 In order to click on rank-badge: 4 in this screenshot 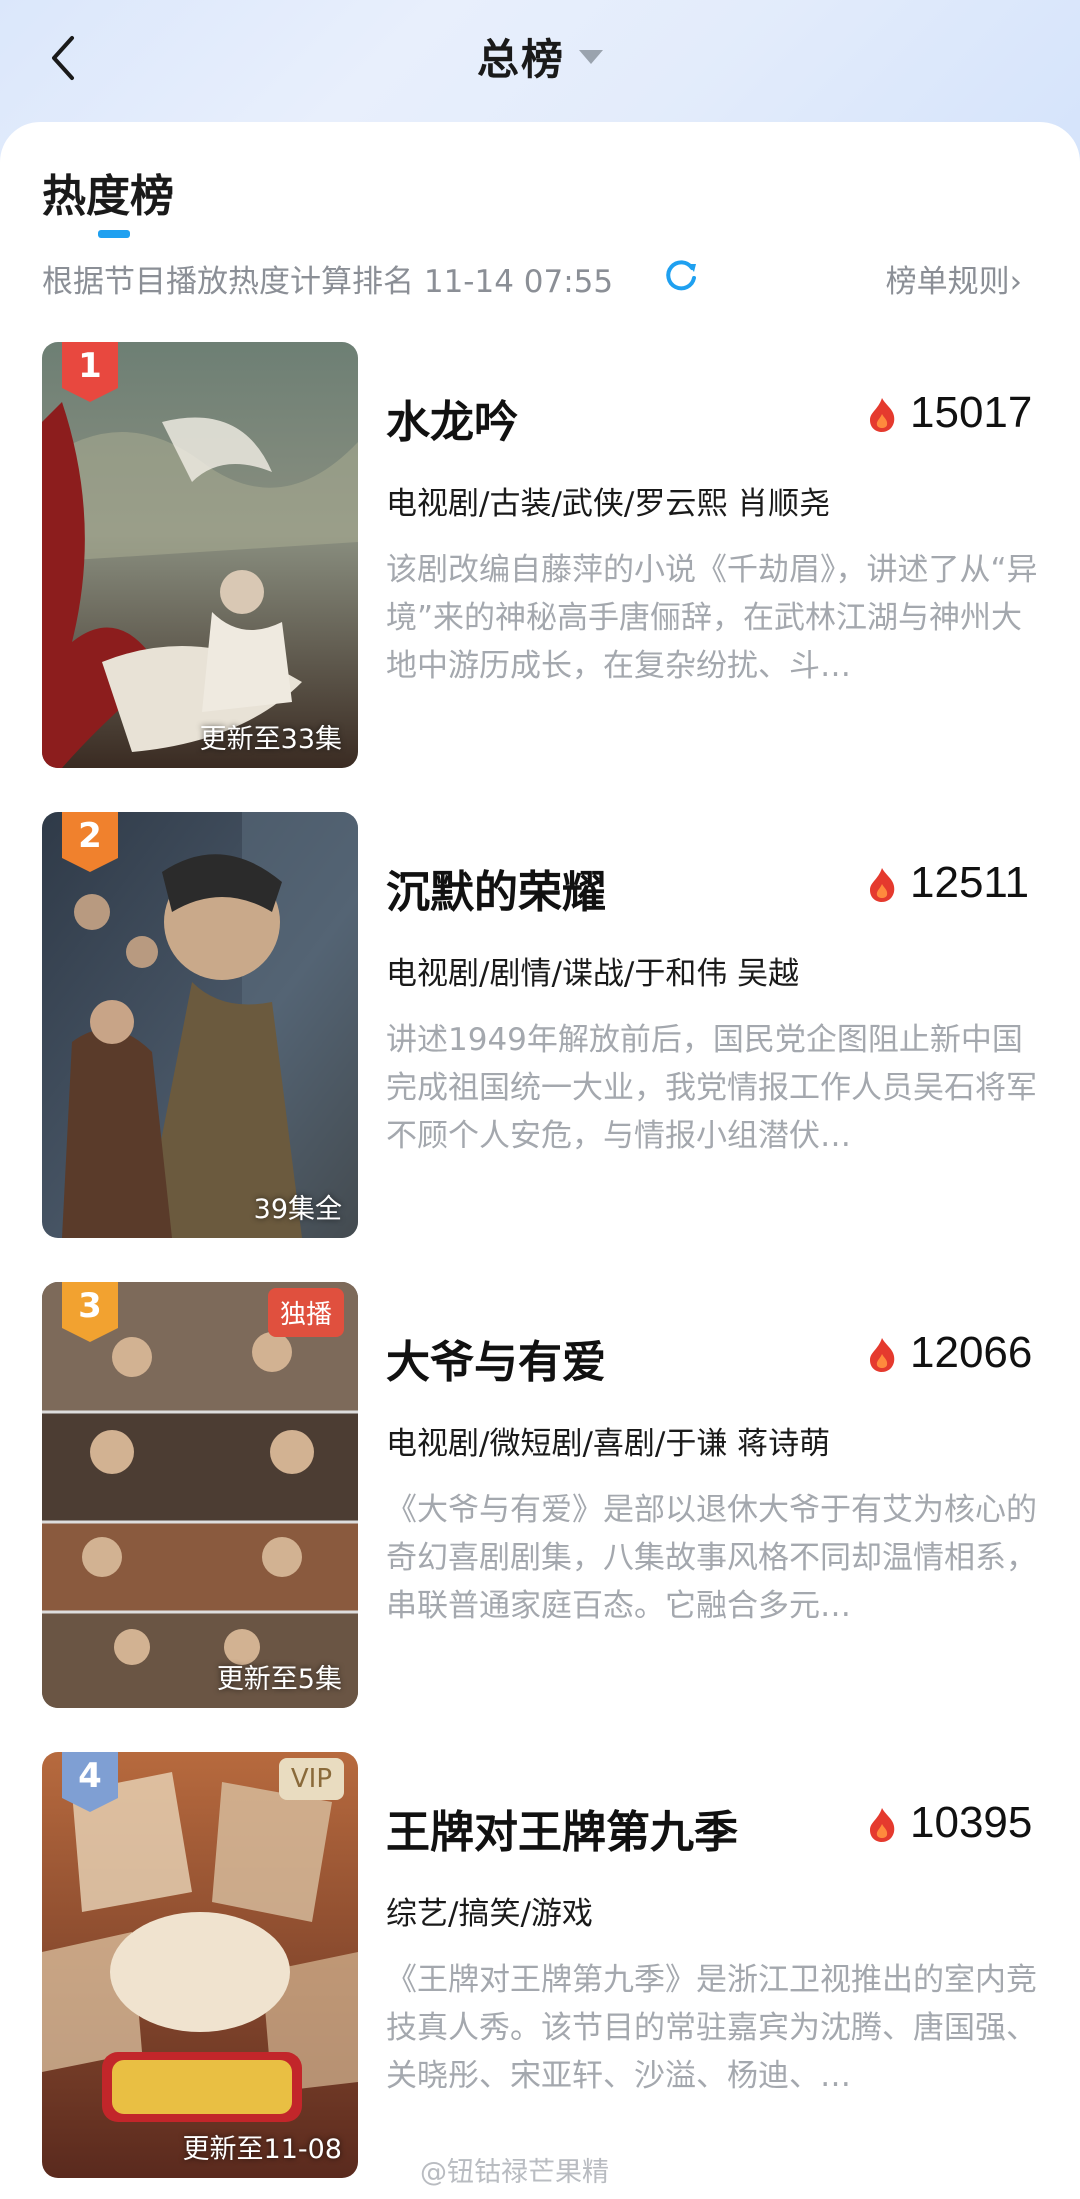, I will do `click(90, 1782)`.